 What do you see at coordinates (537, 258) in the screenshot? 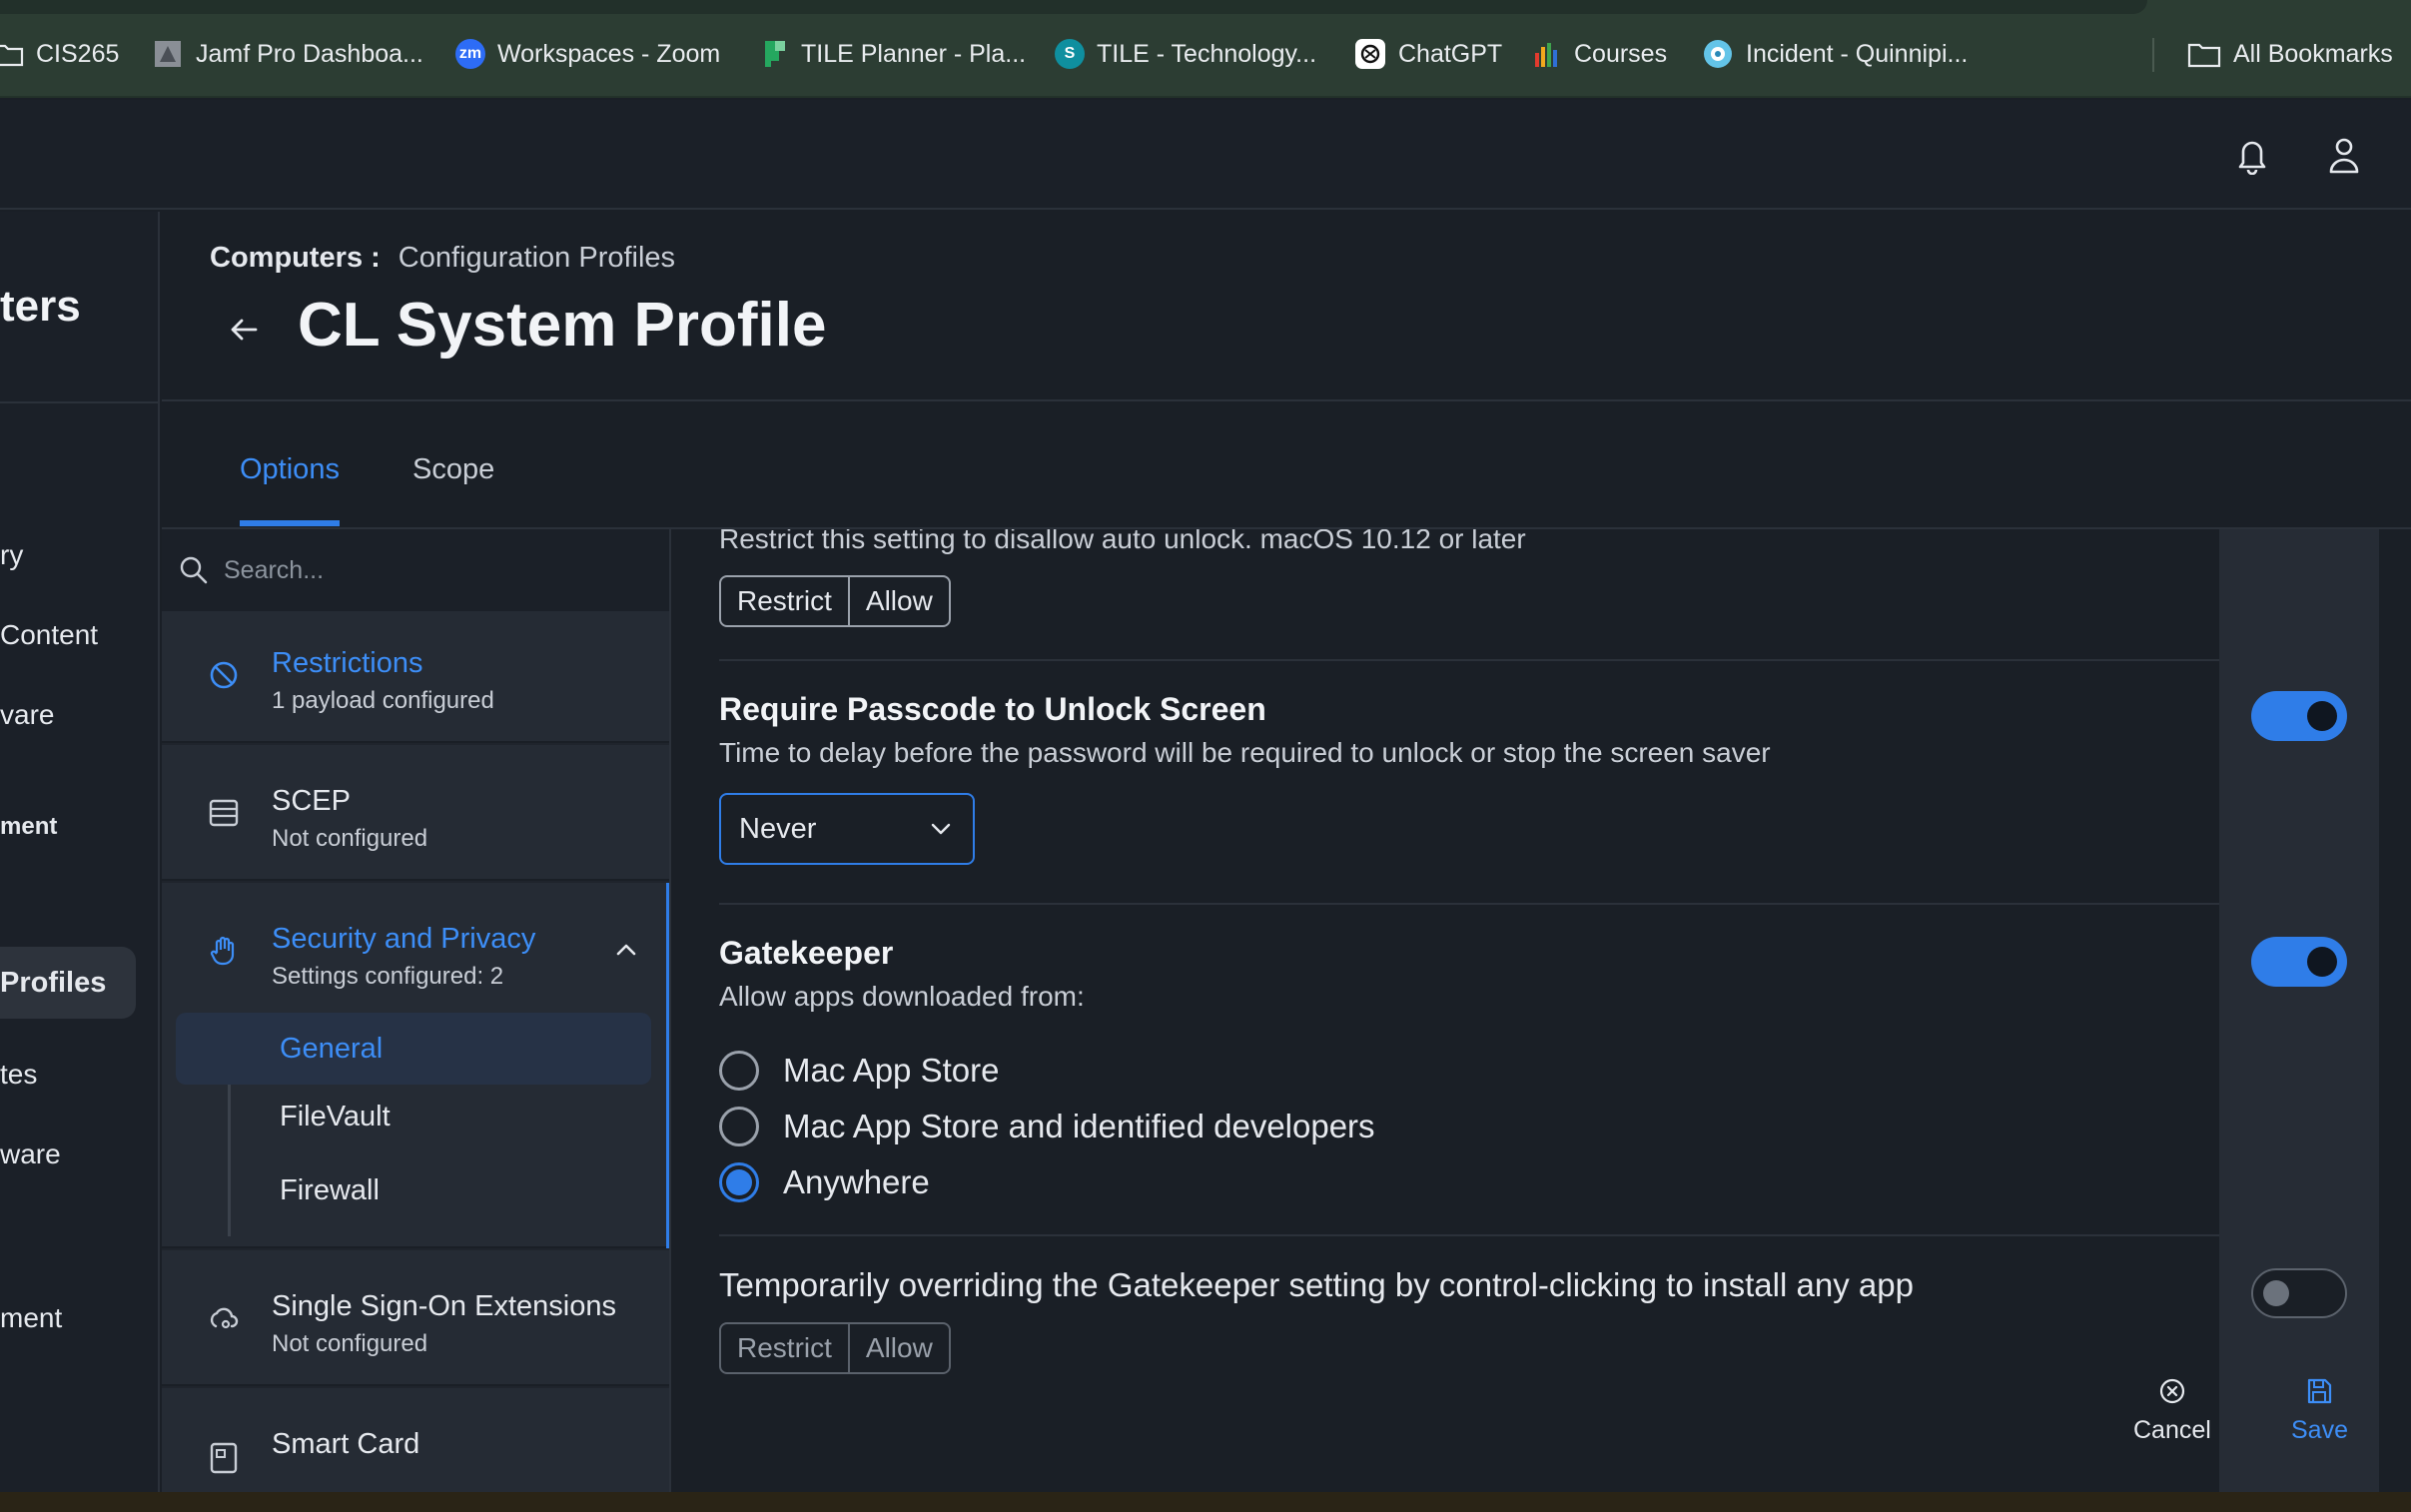
I see `breadcrumb-current: Configuration Profiles` at bounding box center [537, 258].